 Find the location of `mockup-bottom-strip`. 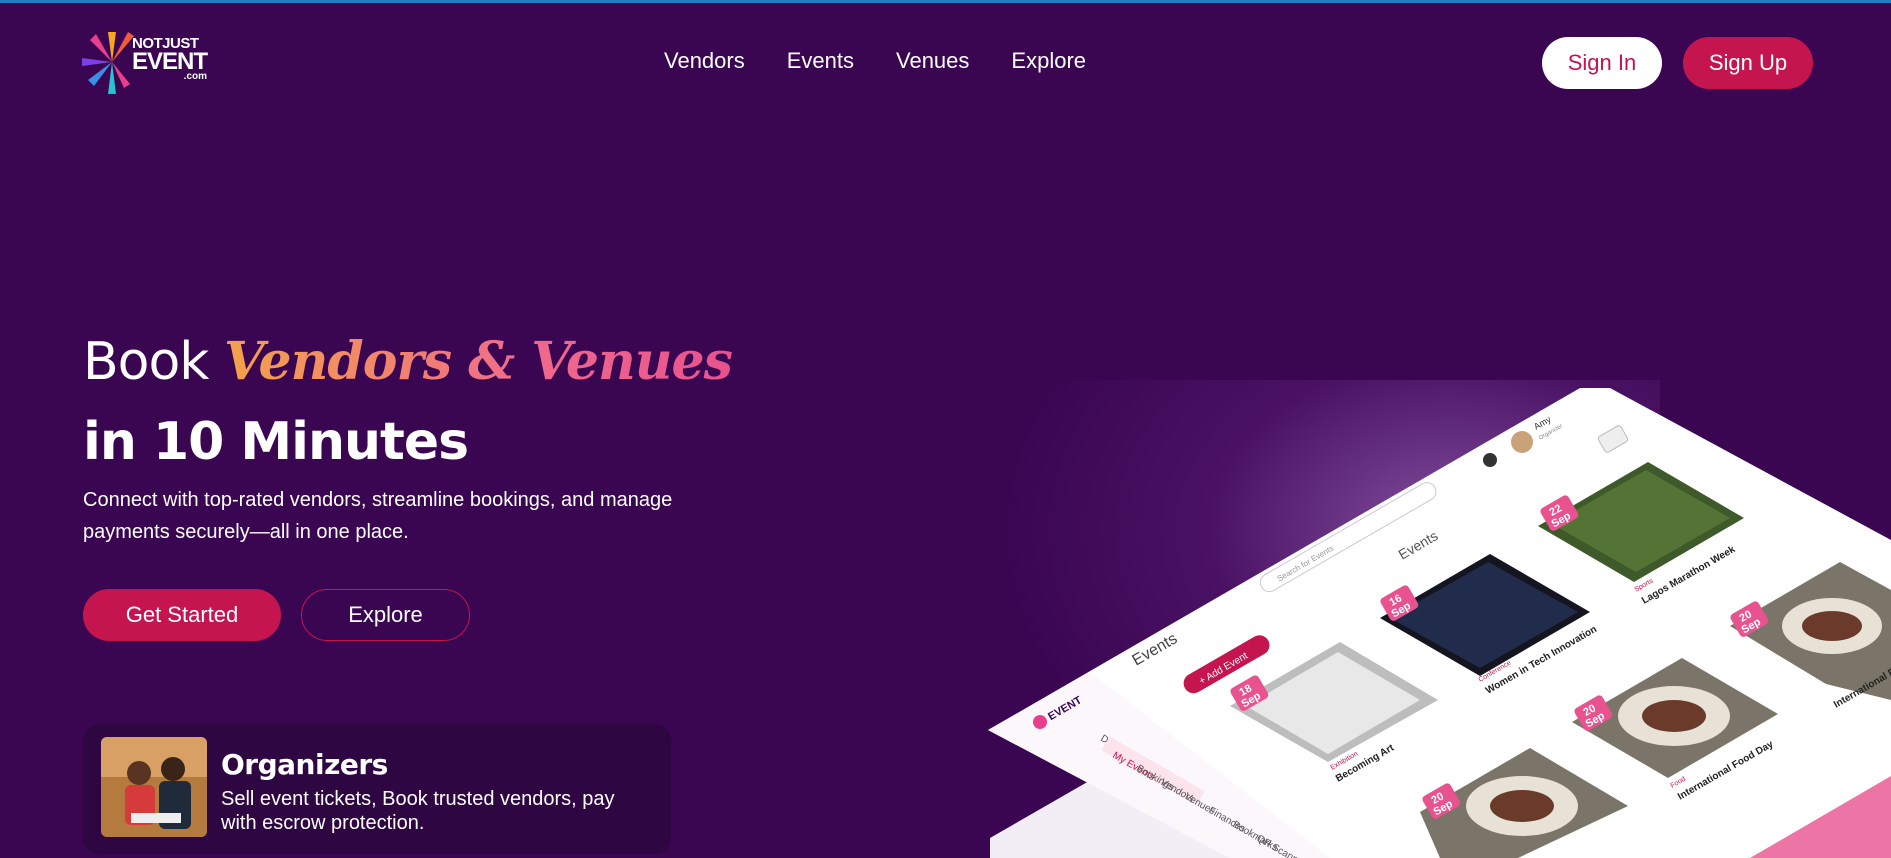

mockup-bottom-strip is located at coordinates (1820, 817).